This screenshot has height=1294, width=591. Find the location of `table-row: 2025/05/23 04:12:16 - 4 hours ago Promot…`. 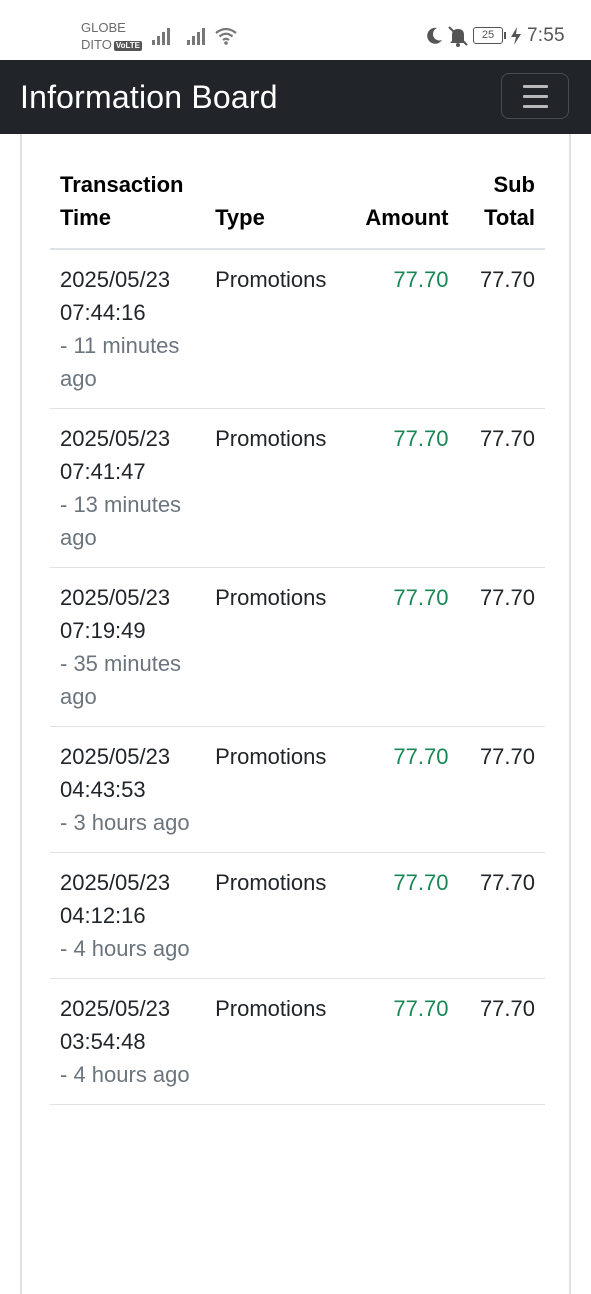

table-row: 2025/05/23 04:12:16 - 4 hours ago Promot… is located at coordinates (297, 916).